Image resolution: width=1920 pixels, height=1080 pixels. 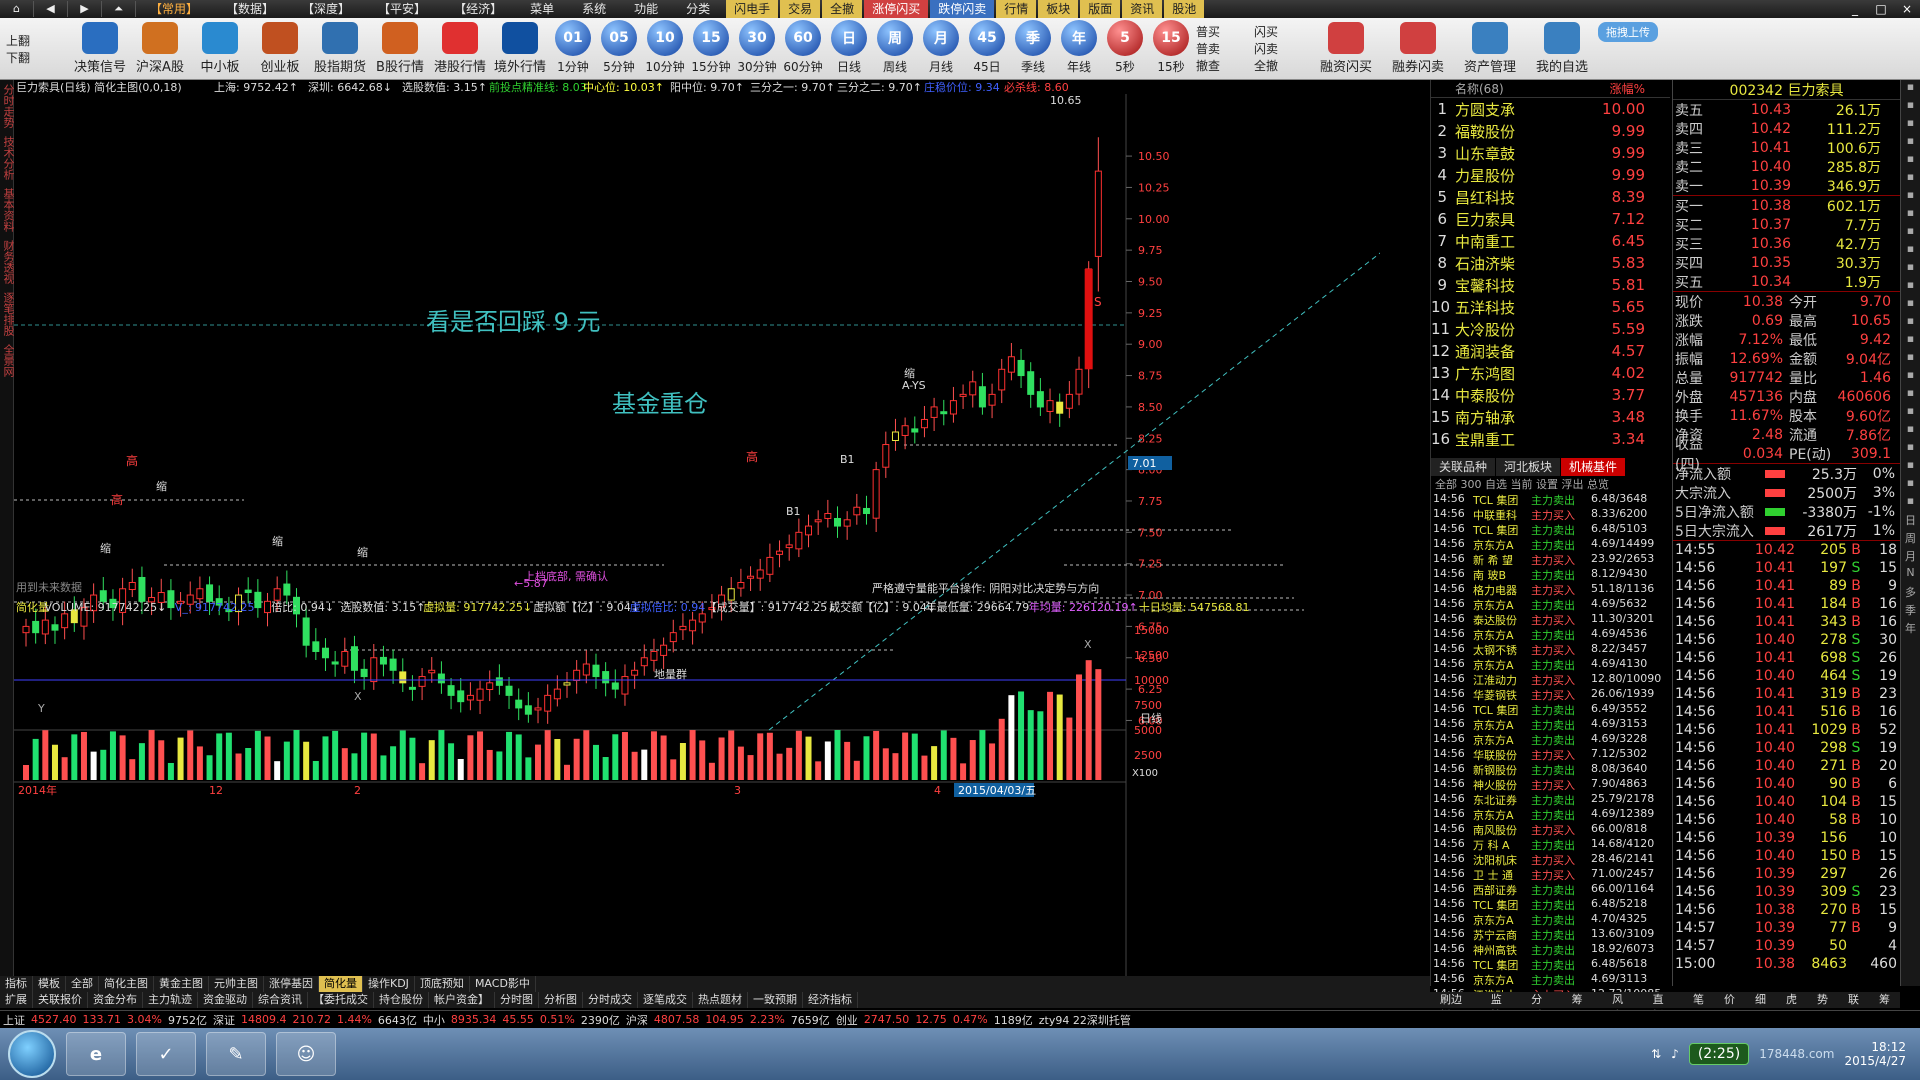 I want to click on extension-tab-3: 主力轨迹, so click(x=170, y=1000).